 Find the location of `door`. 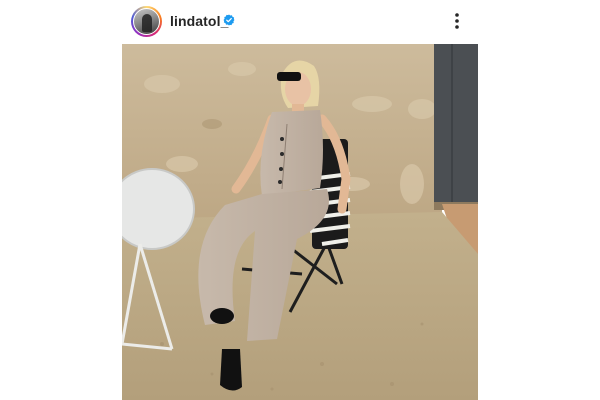

door is located at coordinates (456, 124).